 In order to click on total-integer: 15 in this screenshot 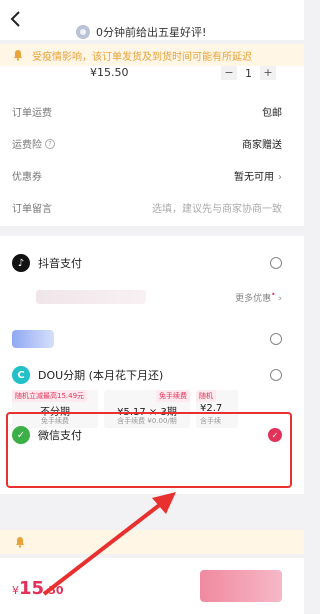, I will do `click(32, 588)`.